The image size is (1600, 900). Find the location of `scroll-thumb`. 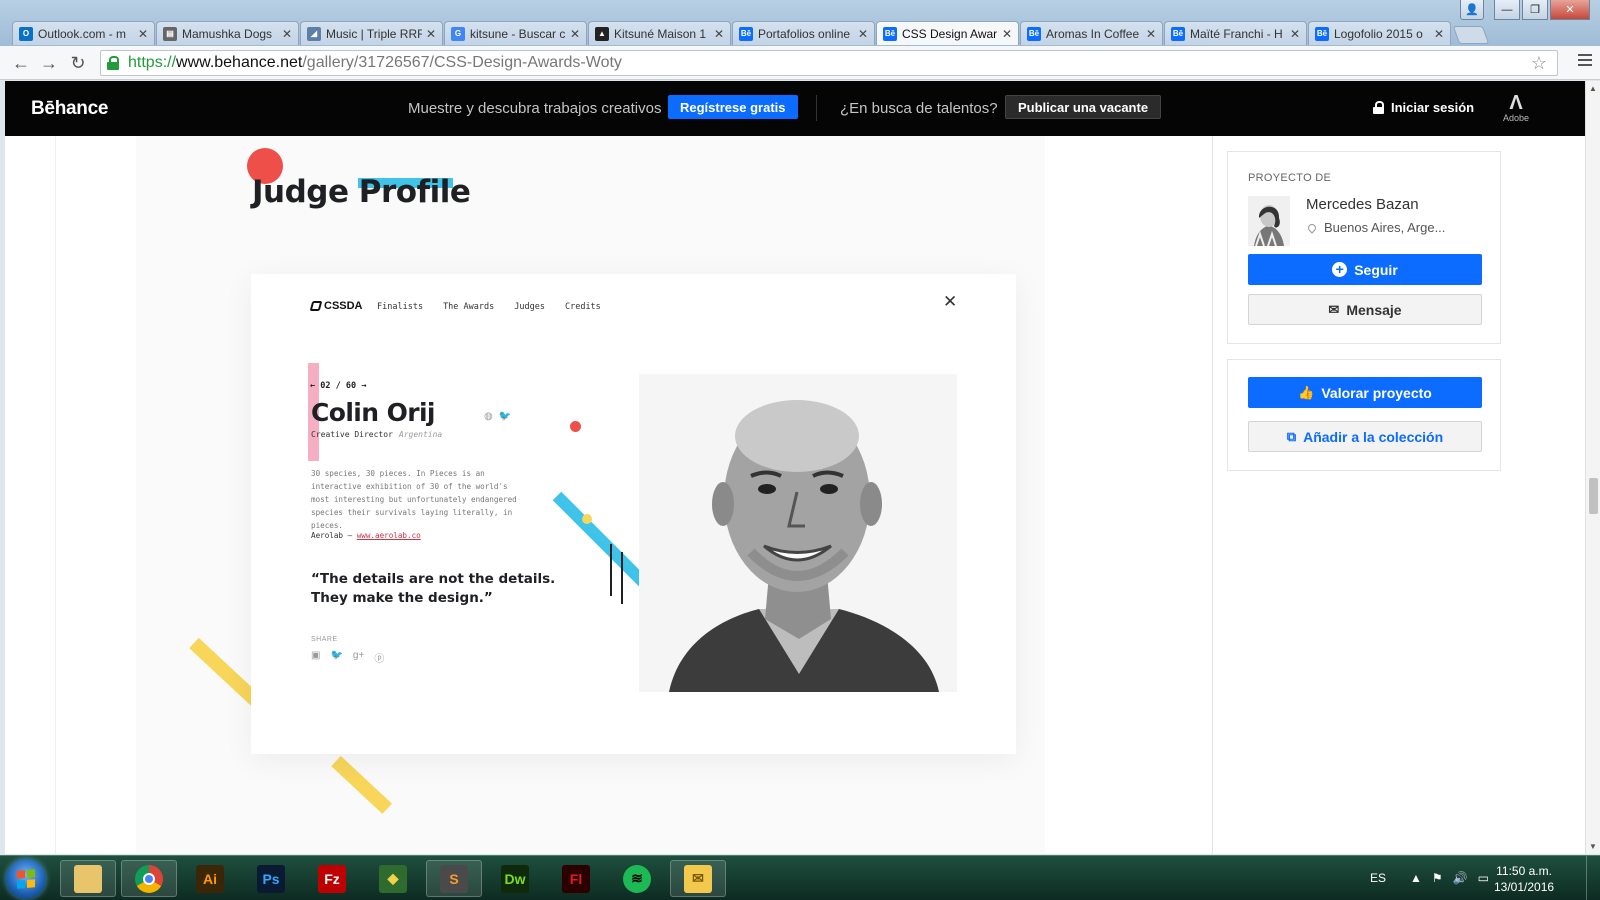

scroll-thumb is located at coordinates (1593, 496).